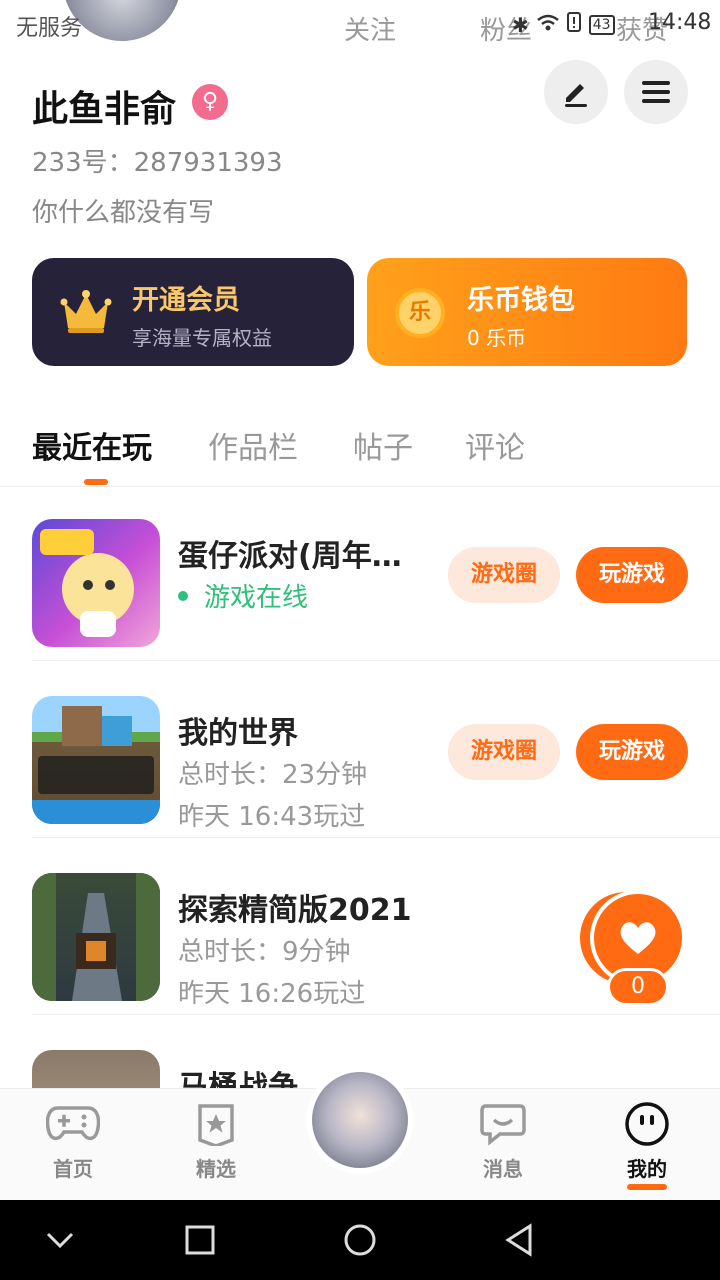 This screenshot has height=1280, width=720. What do you see at coordinates (256, 598) in the screenshot?
I see `online-status-text: 游戏在线` at bounding box center [256, 598].